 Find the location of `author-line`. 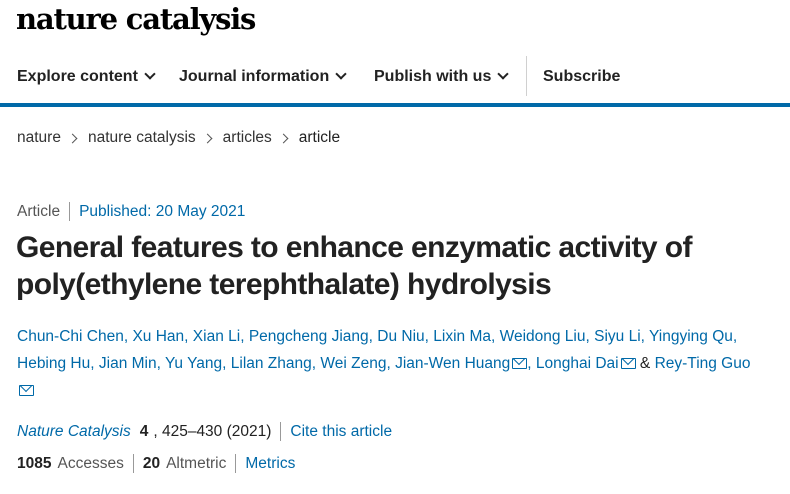

author-line is located at coordinates (399, 390).